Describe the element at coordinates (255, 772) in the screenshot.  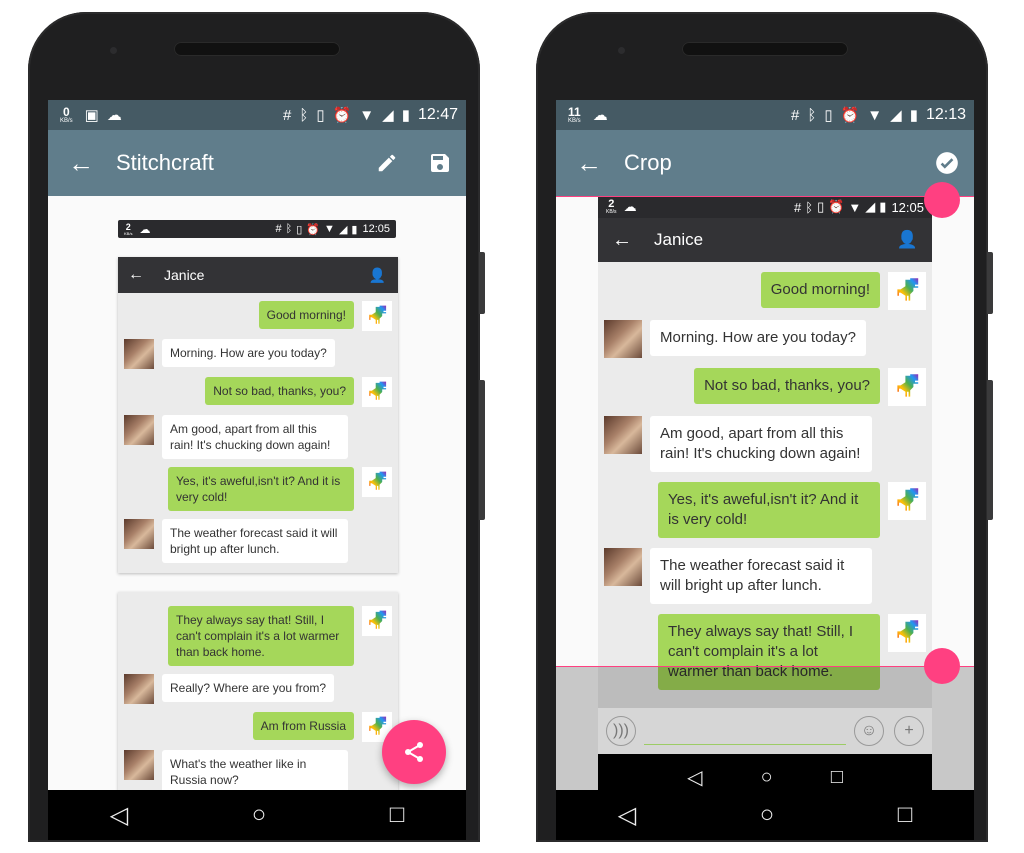
I see `message-bubble: What's the weather like in Russia now?` at that location.